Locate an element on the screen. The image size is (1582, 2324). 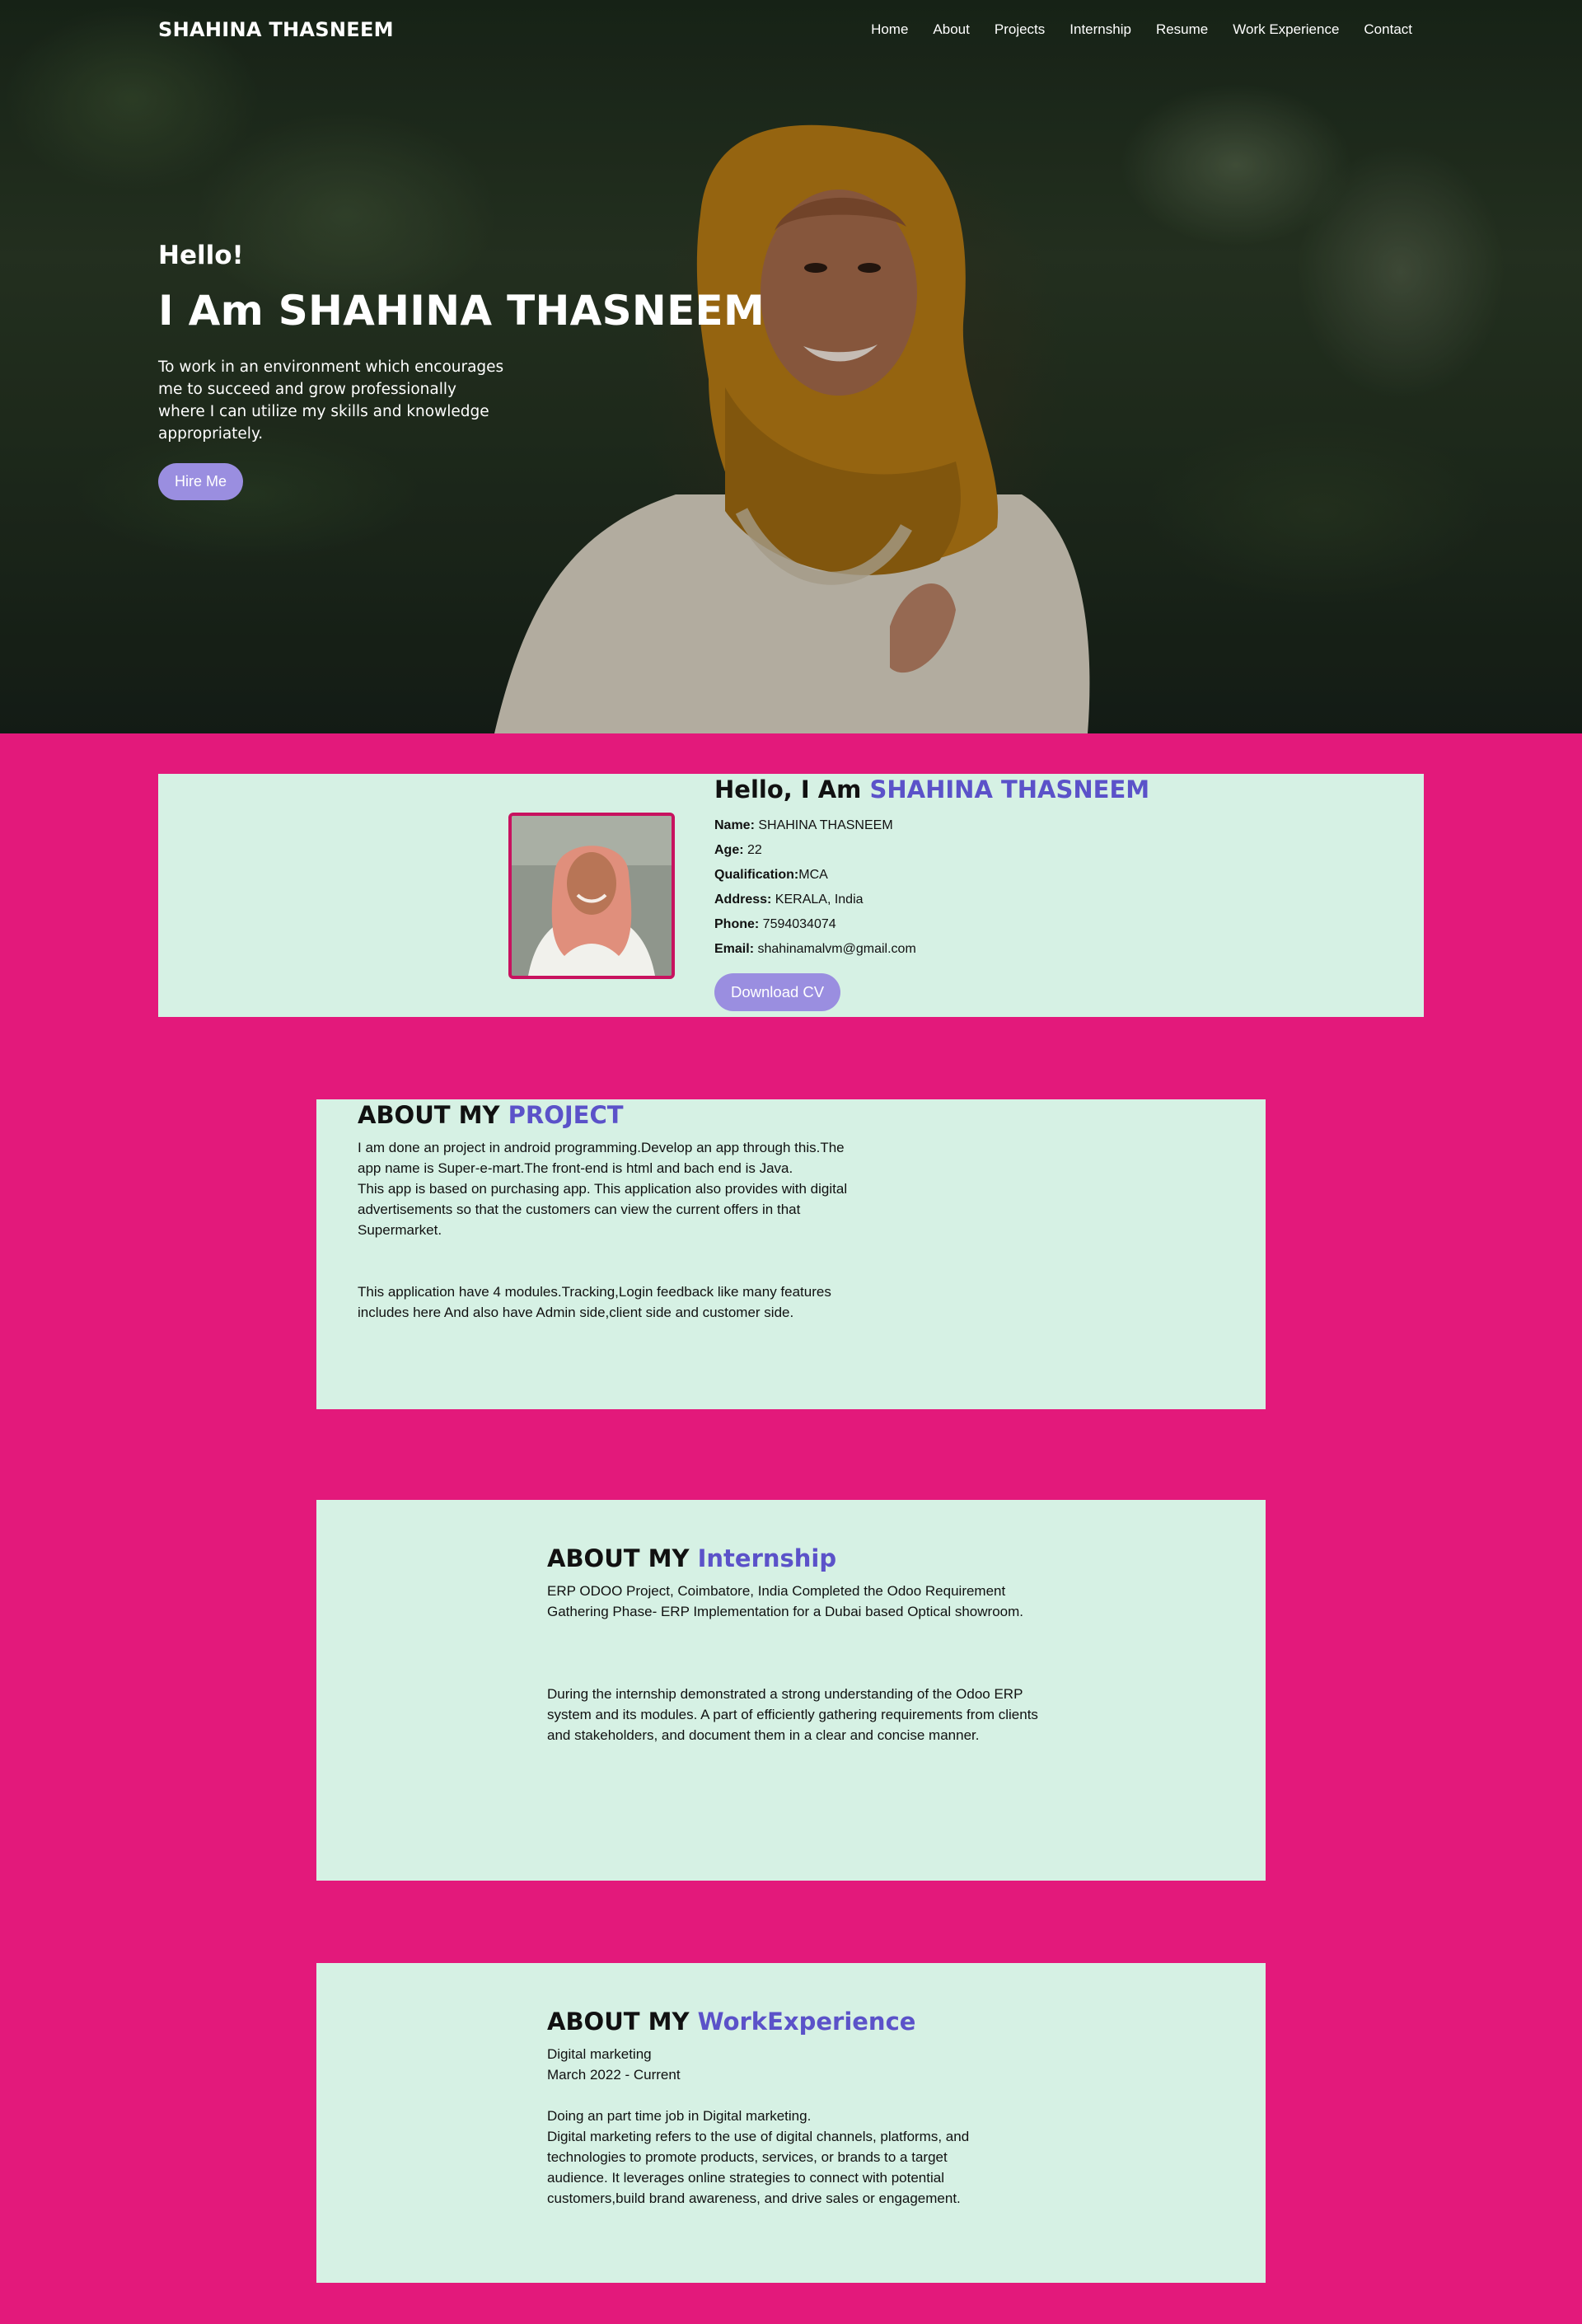
nav-link-internship: Internship is located at coordinates (1100, 30).